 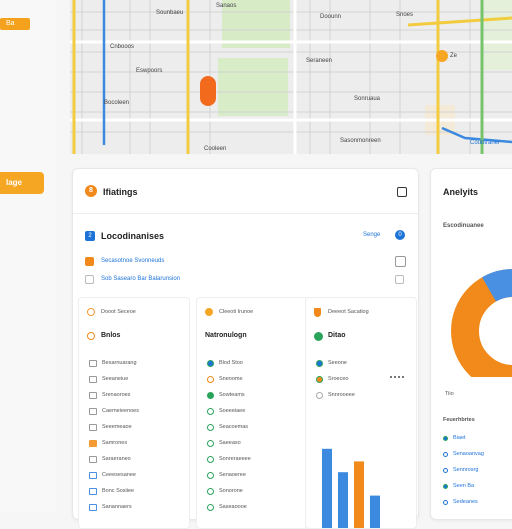 I want to click on map-label: Coubtraner, so click(x=485, y=143).